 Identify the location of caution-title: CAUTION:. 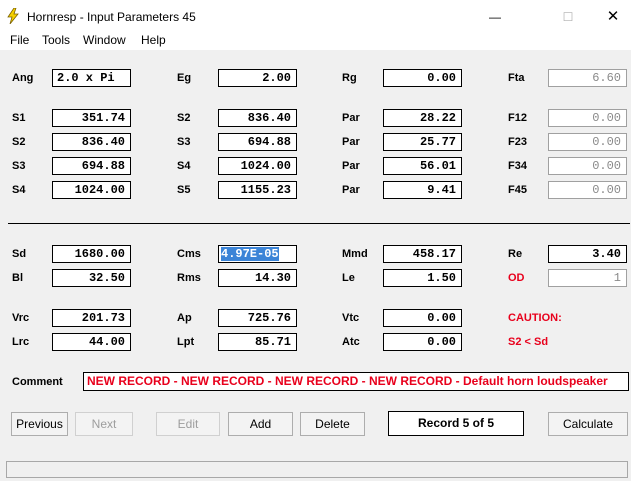
(535, 318).